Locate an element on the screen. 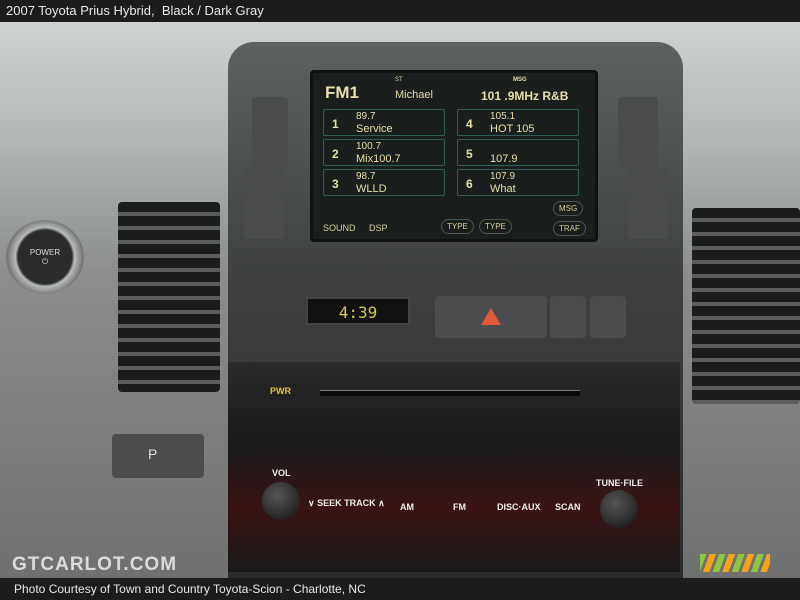  seek-track-button: ∨ SEEK TRACK ∧ is located at coordinates (346, 503).